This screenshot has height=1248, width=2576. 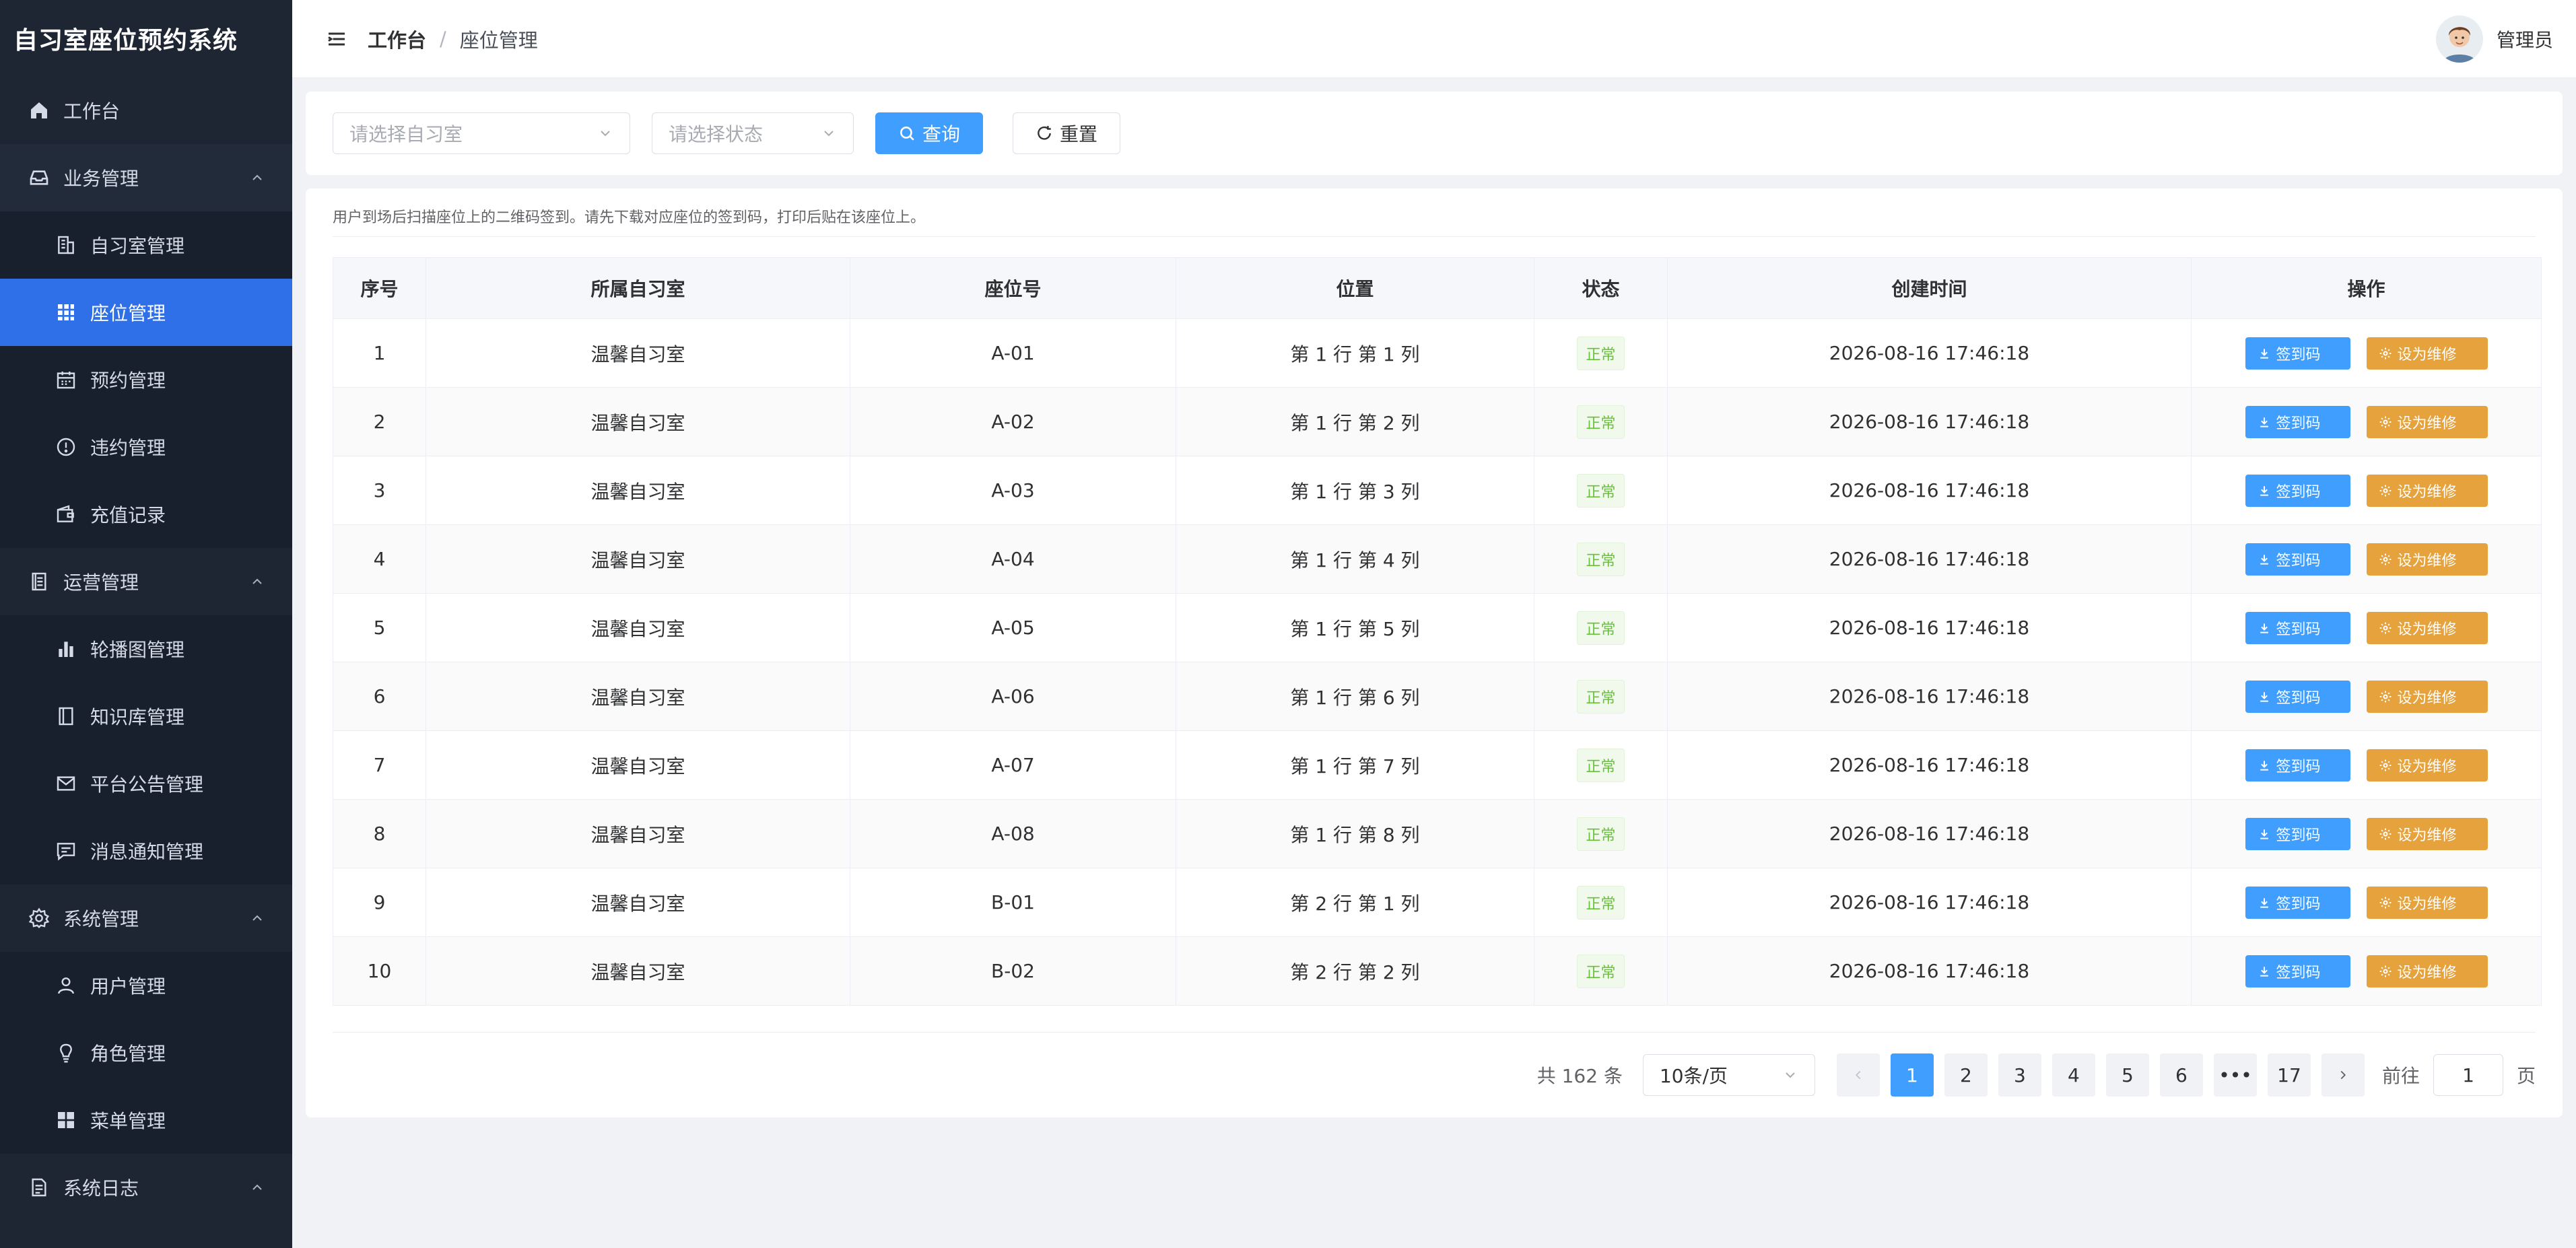 I want to click on button-label: 签到码, so click(x=2298, y=767).